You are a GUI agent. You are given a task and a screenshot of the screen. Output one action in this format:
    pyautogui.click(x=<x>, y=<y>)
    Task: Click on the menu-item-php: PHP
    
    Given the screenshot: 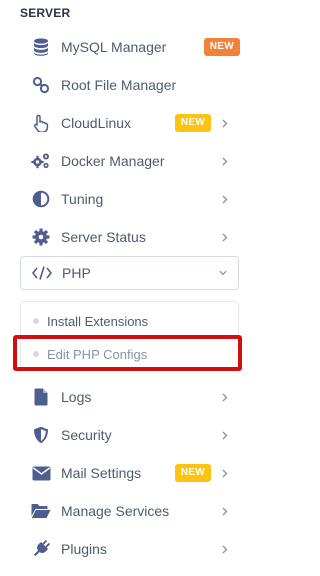 What is the action you would take?
    pyautogui.click(x=129, y=273)
    